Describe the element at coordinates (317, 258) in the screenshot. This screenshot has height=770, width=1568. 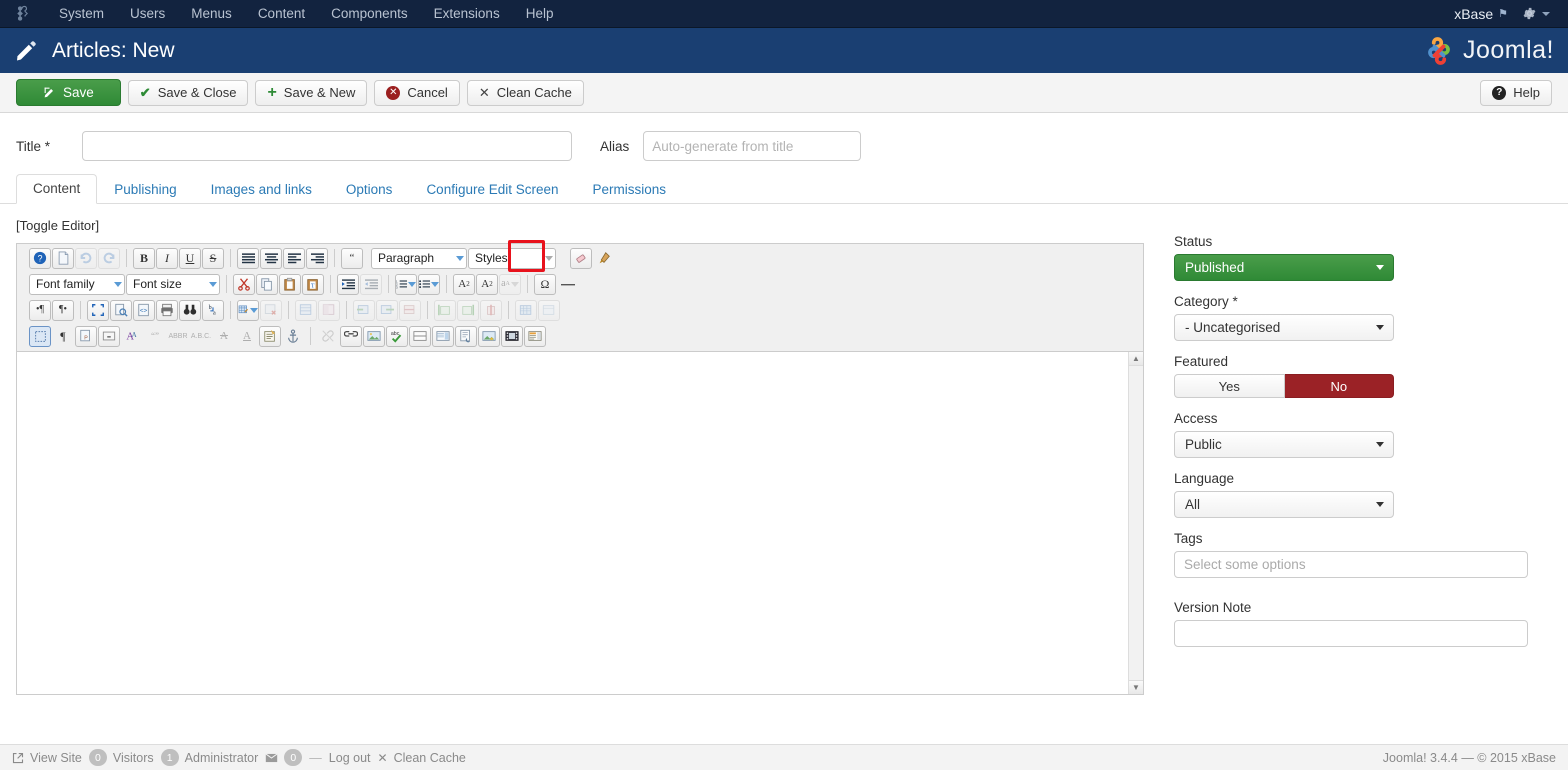
I see `align-right-icon` at that location.